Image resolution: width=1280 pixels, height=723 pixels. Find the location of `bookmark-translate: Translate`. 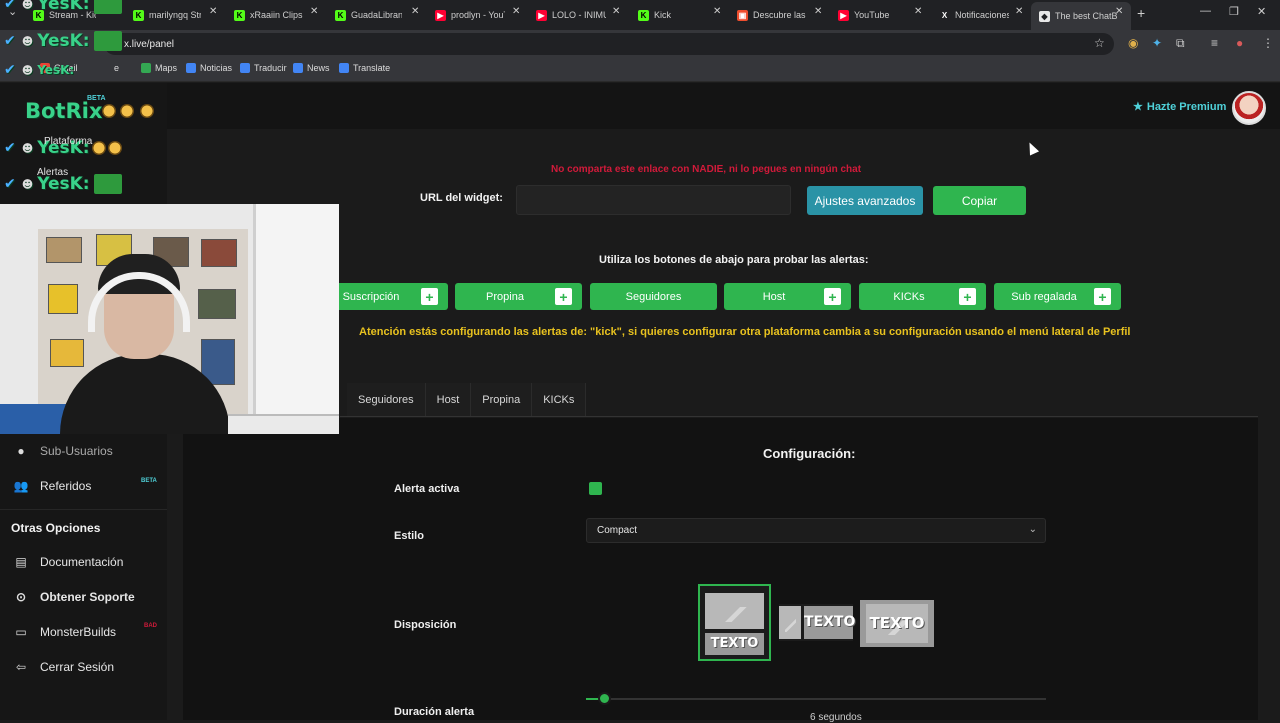

bookmark-translate: Translate is located at coordinates (364, 68).